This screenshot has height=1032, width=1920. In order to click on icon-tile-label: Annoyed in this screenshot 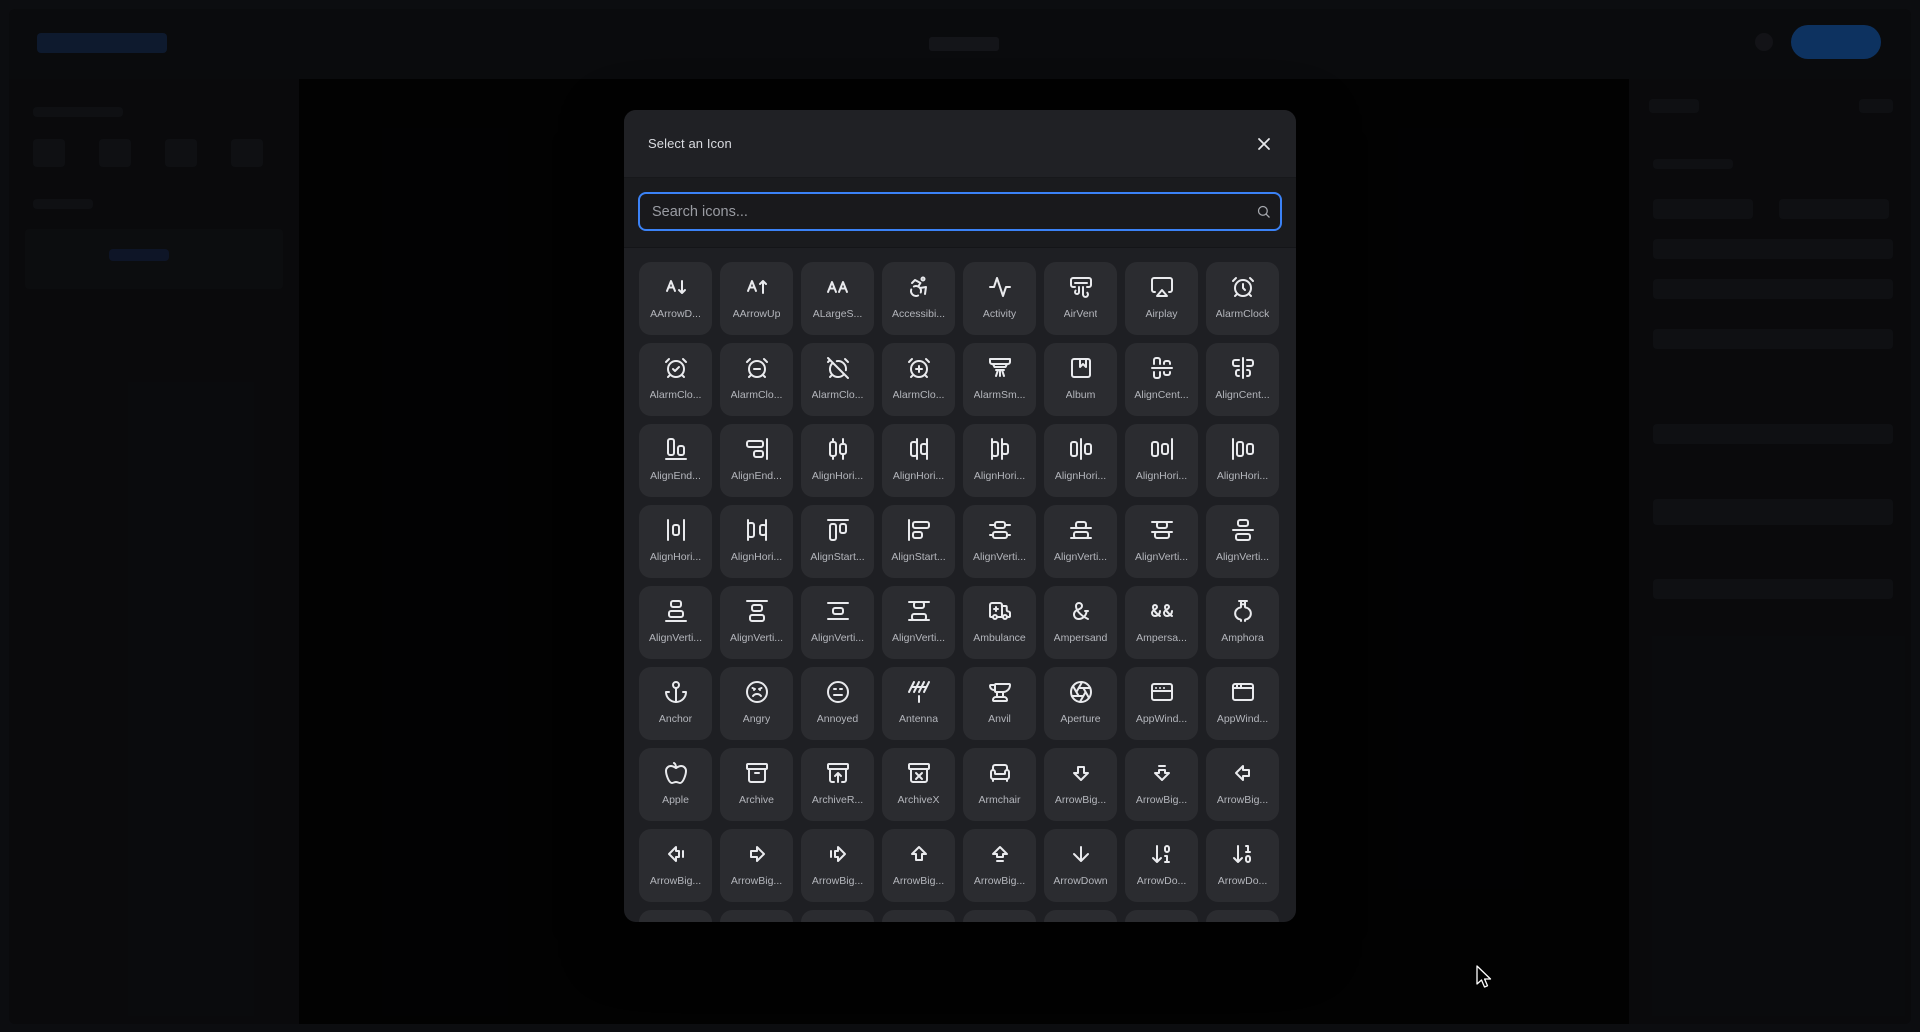, I will do `click(837, 719)`.